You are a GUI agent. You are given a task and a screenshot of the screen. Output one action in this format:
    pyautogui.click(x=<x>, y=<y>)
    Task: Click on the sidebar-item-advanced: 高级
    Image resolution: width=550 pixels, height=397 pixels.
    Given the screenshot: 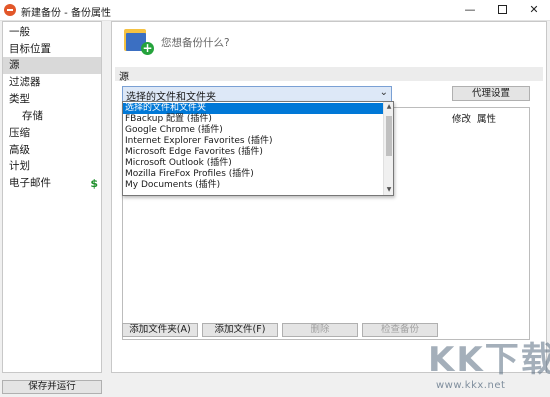 What is the action you would take?
    pyautogui.click(x=52, y=150)
    